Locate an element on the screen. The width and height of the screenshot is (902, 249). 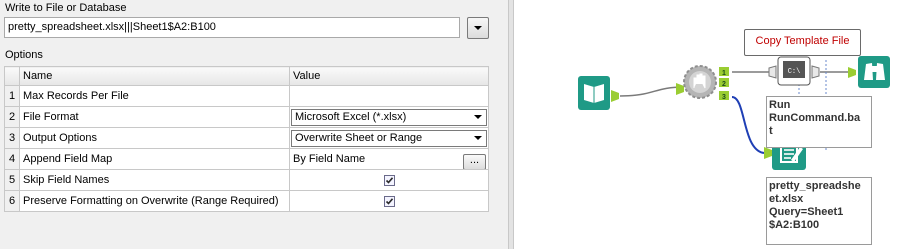
output-path-input: pretty_spreadsheet.xlsx|||Sheet1$A2:B100 is located at coordinates (232, 27).